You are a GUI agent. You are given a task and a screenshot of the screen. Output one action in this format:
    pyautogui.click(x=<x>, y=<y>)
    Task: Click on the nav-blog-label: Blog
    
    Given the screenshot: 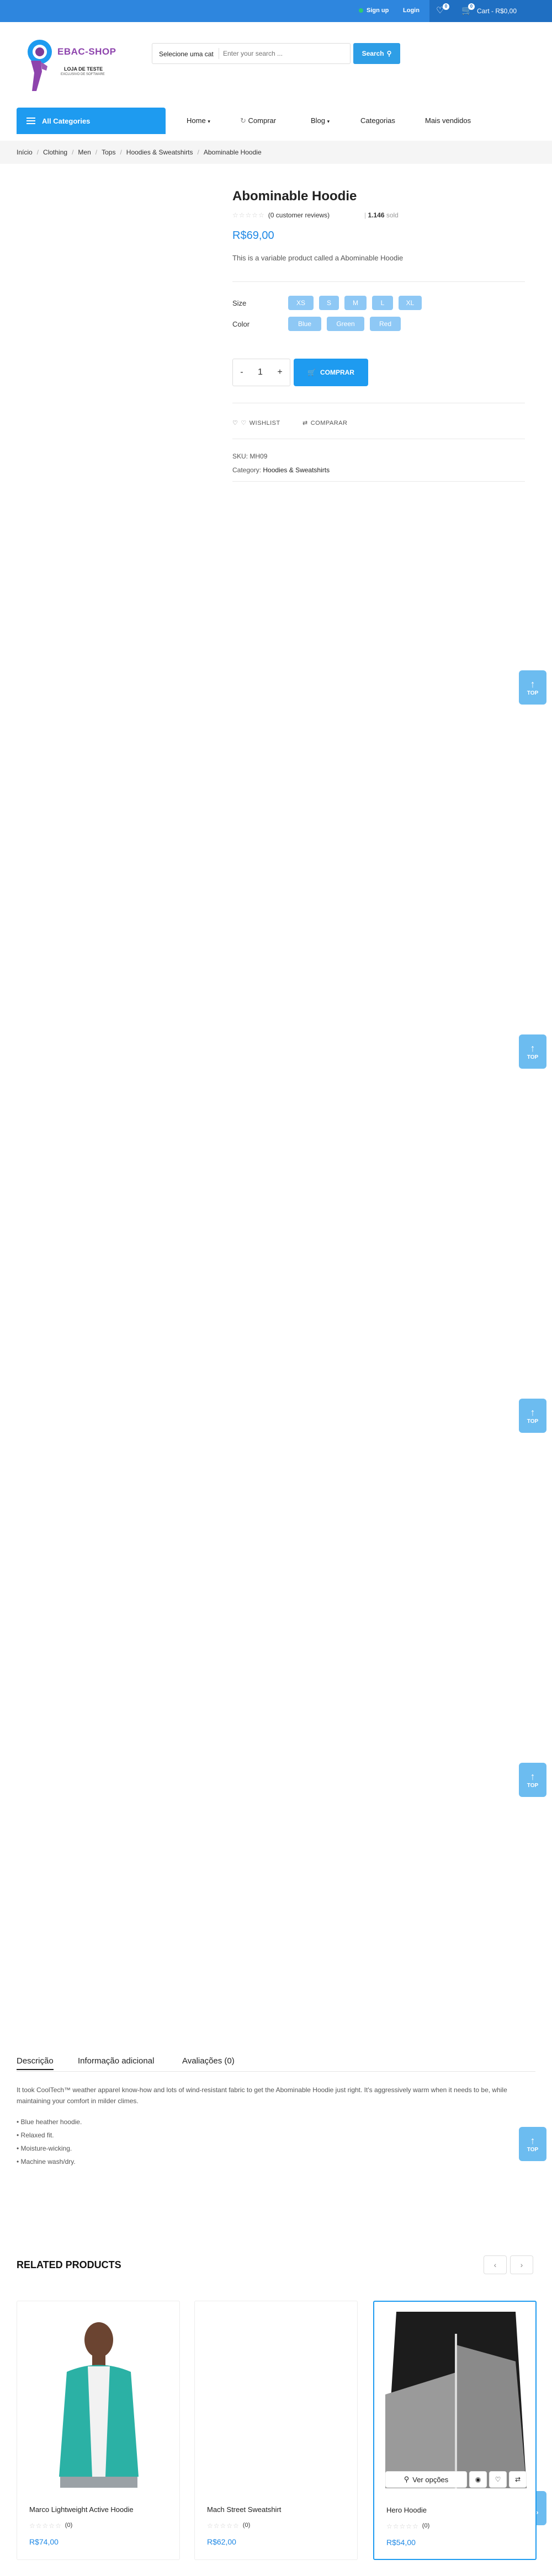 What is the action you would take?
    pyautogui.click(x=318, y=120)
    